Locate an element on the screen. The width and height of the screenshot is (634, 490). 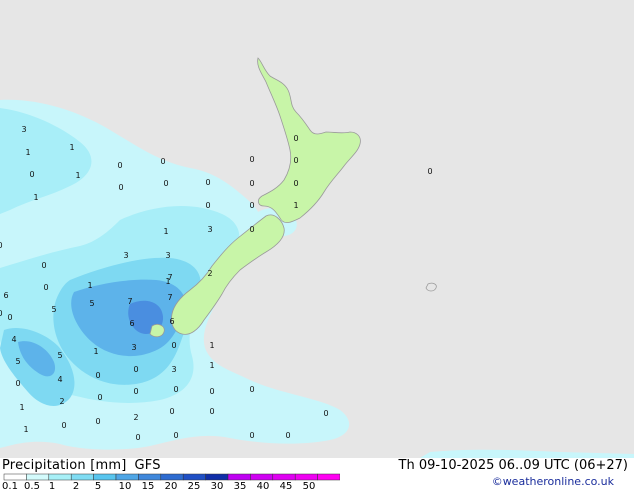
valid-time: Th 09-10-2025 06..09 UTC (06+27) is located at coordinates (513, 465).